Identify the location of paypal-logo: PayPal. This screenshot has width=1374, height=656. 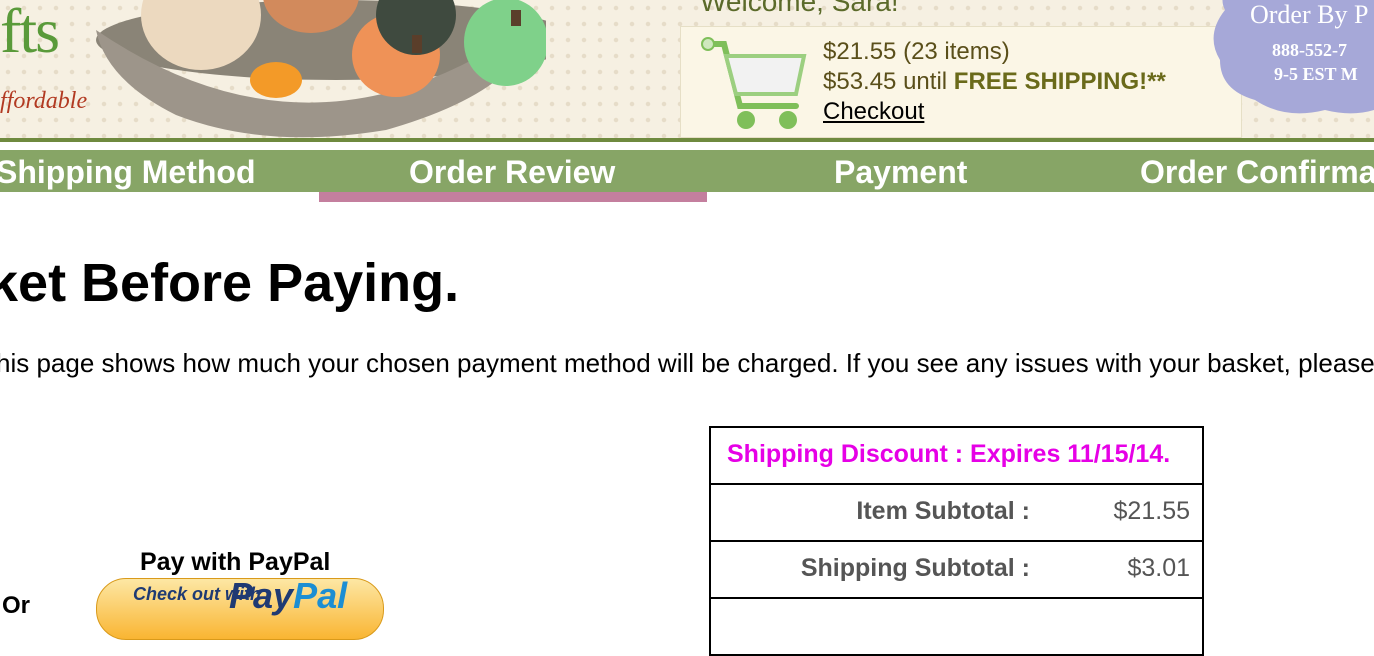
(288, 597).